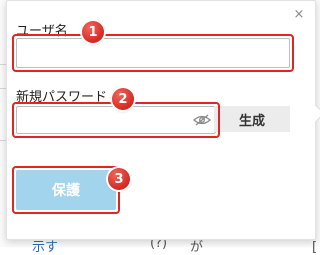 The width and height of the screenshot is (320, 255). Describe the element at coordinates (202, 120) in the screenshot. I see `eye-off-icon` at that location.